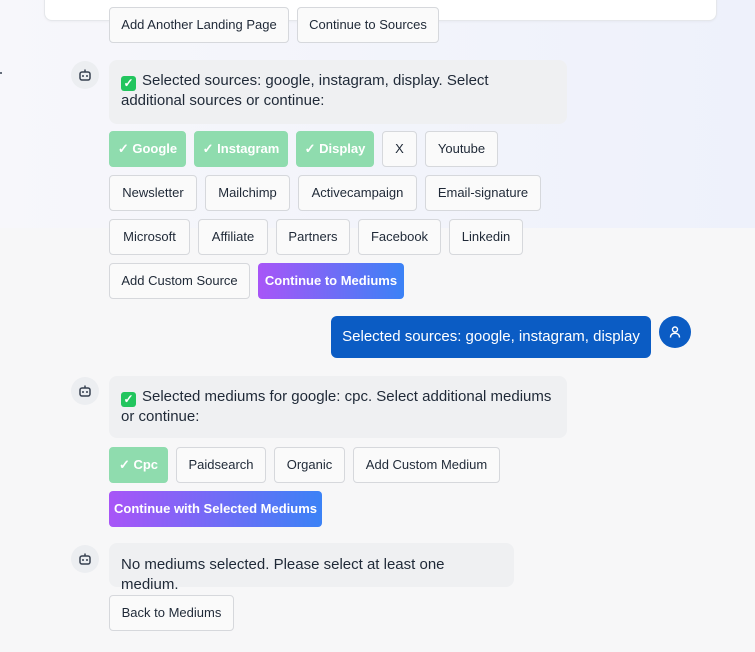  I want to click on source-chip-microsoft: Microsoft, so click(149, 237).